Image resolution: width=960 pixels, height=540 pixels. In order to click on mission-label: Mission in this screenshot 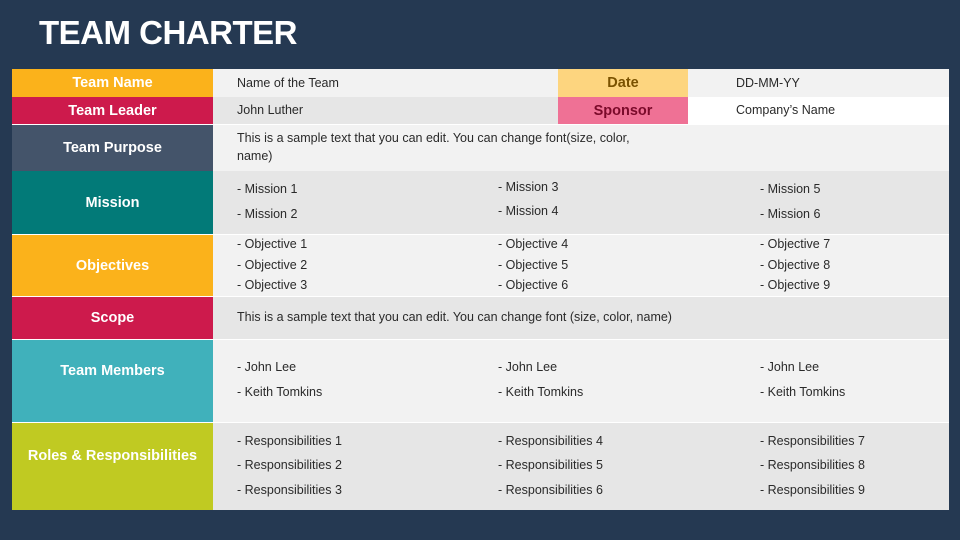, I will do `click(112, 202)`.